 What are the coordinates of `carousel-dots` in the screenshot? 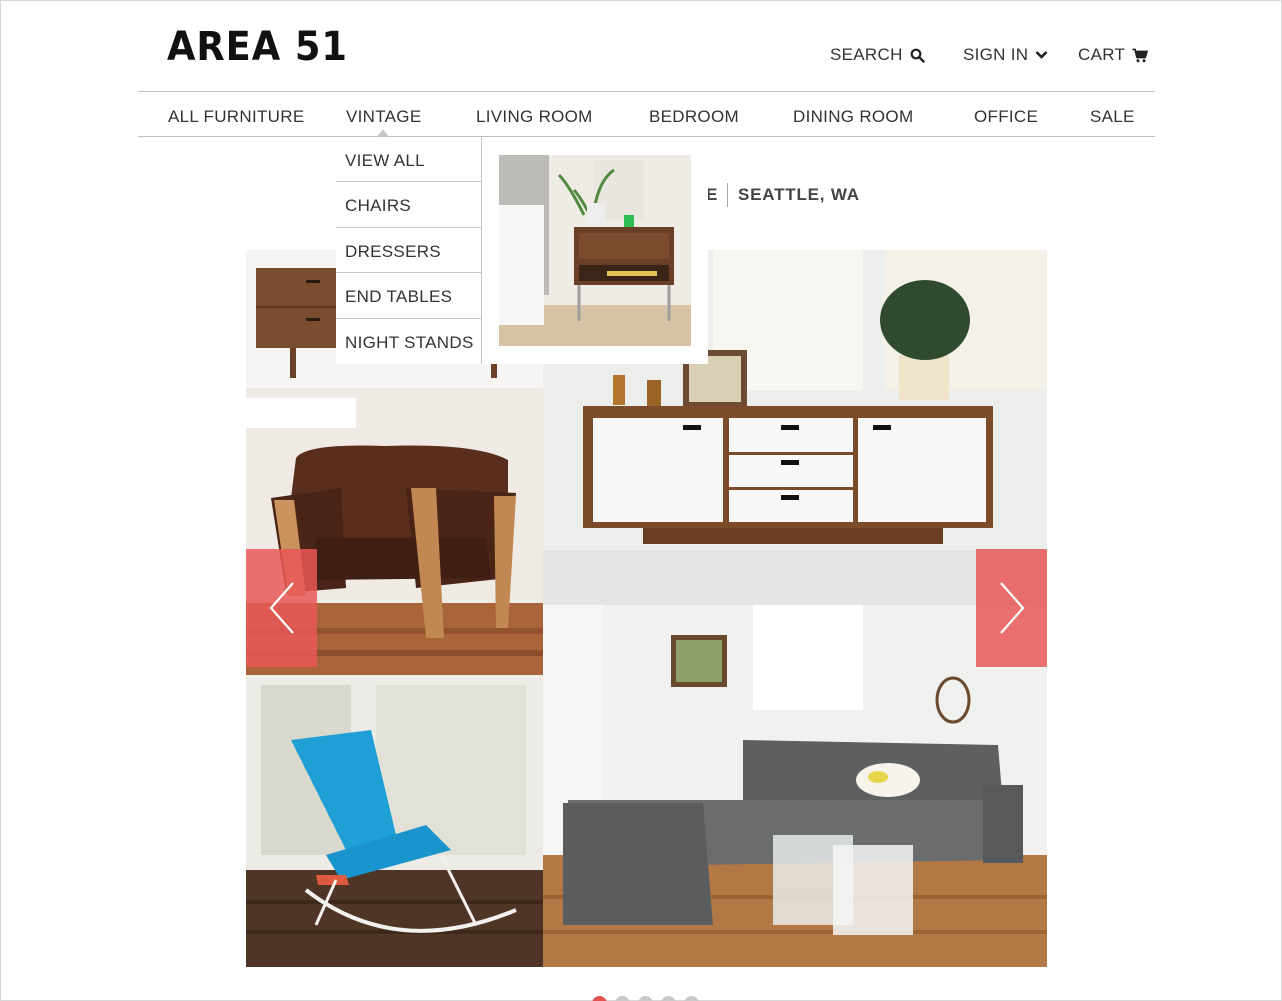 It's located at (645, 998).